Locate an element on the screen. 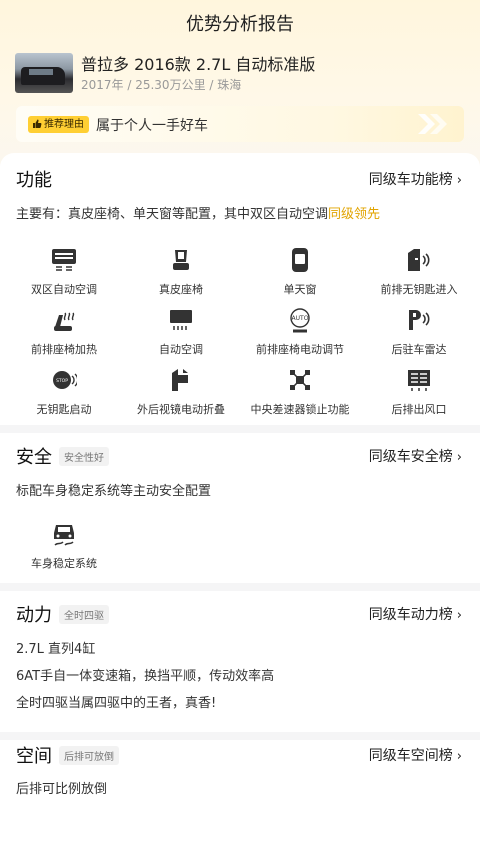 The width and height of the screenshot is (480, 855). car-meta: 2017年 / 25.30万公里 / 珠海 is located at coordinates (161, 85).